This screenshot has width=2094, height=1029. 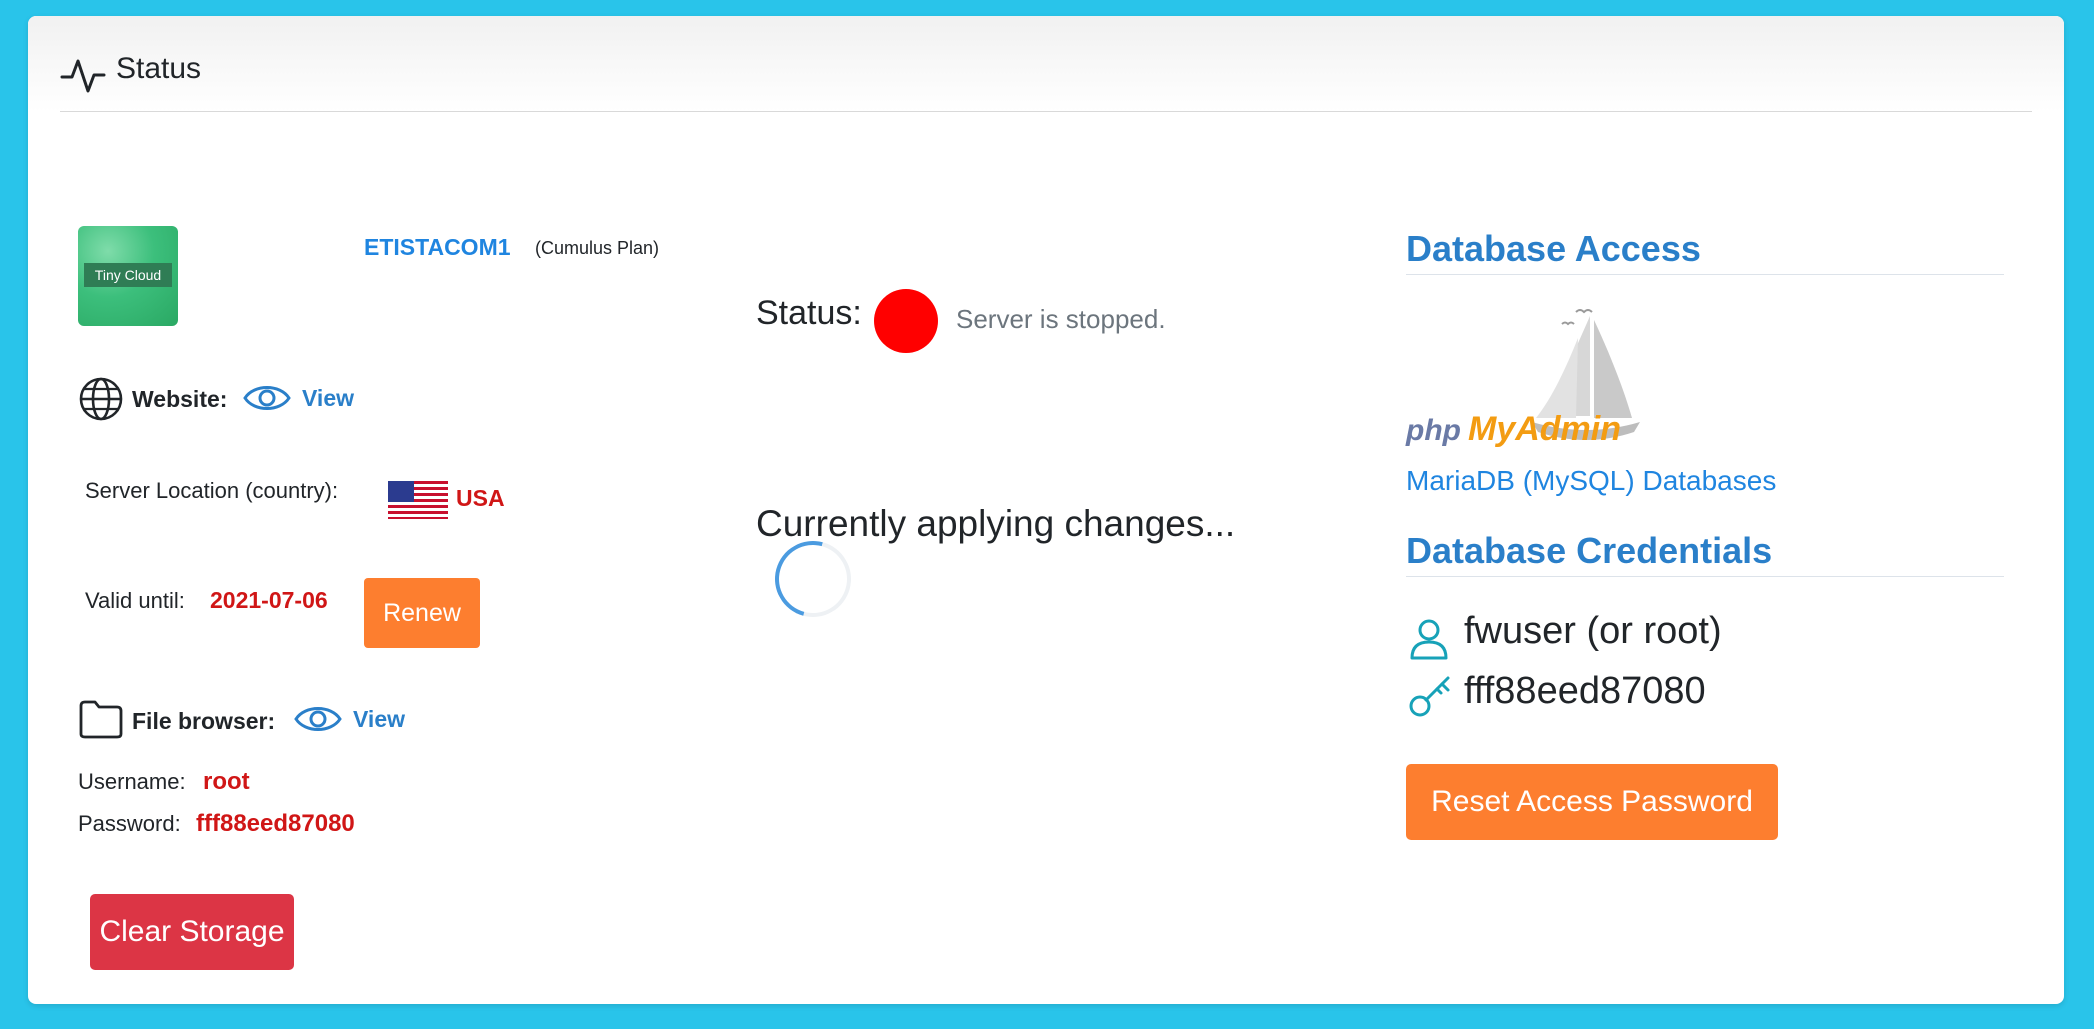 I want to click on server-status-indicator, so click(x=906, y=321).